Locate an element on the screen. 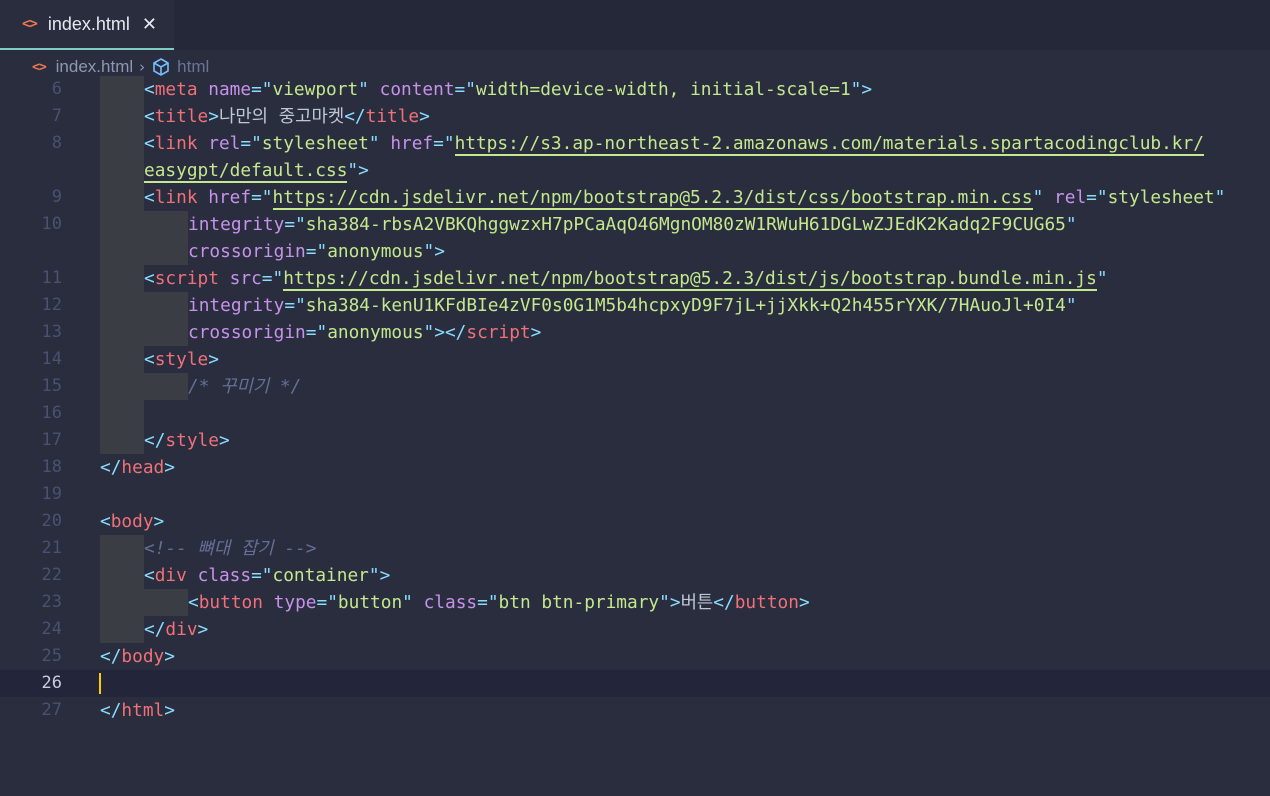 The height and width of the screenshot is (796, 1270). code-text: easygpt/default.css"> is located at coordinates (256, 170).